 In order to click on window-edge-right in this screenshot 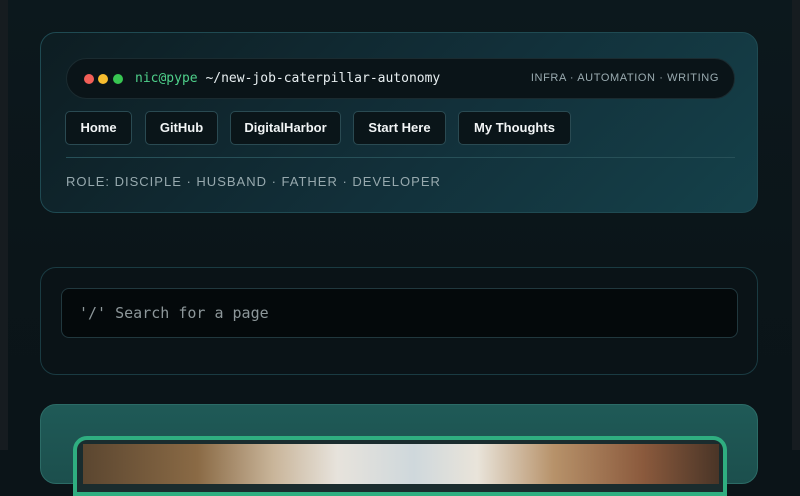, I will do `click(796, 225)`.